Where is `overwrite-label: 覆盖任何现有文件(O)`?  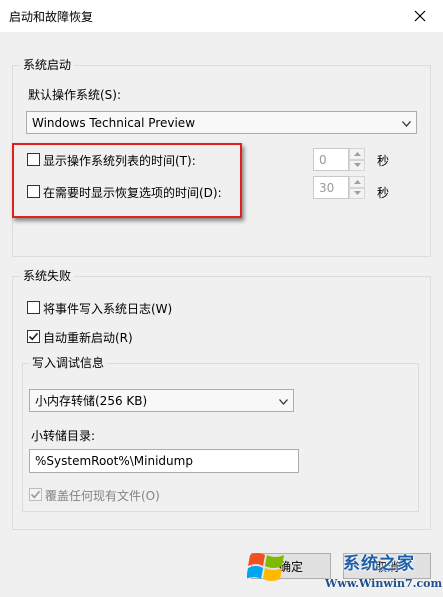 overwrite-label: 覆盖任何现有文件(O) is located at coordinates (102, 496).